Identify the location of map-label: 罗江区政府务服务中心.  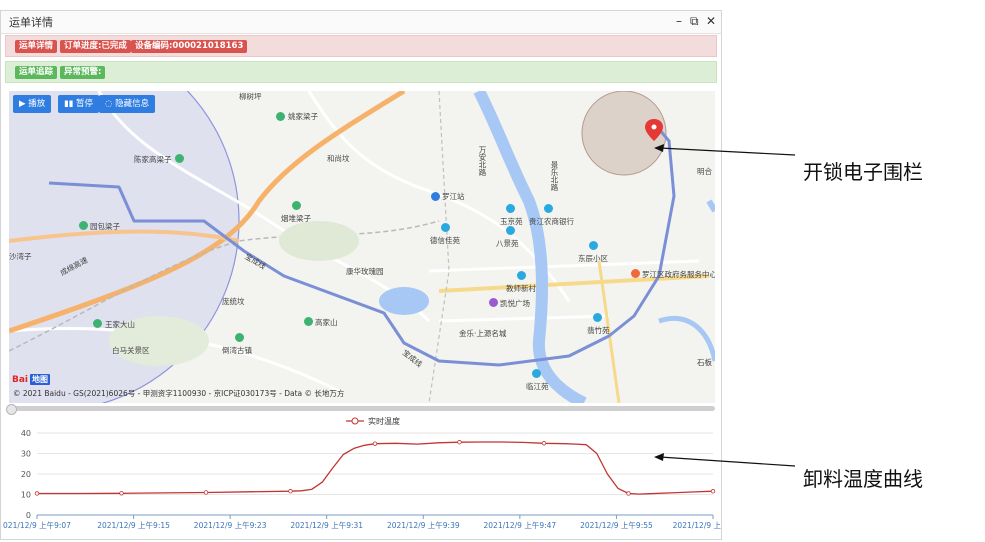
(678, 274).